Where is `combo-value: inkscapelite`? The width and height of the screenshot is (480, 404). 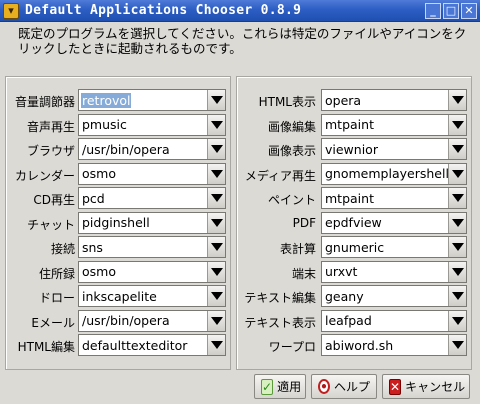
combo-value: inkscapelite is located at coordinates (143, 296).